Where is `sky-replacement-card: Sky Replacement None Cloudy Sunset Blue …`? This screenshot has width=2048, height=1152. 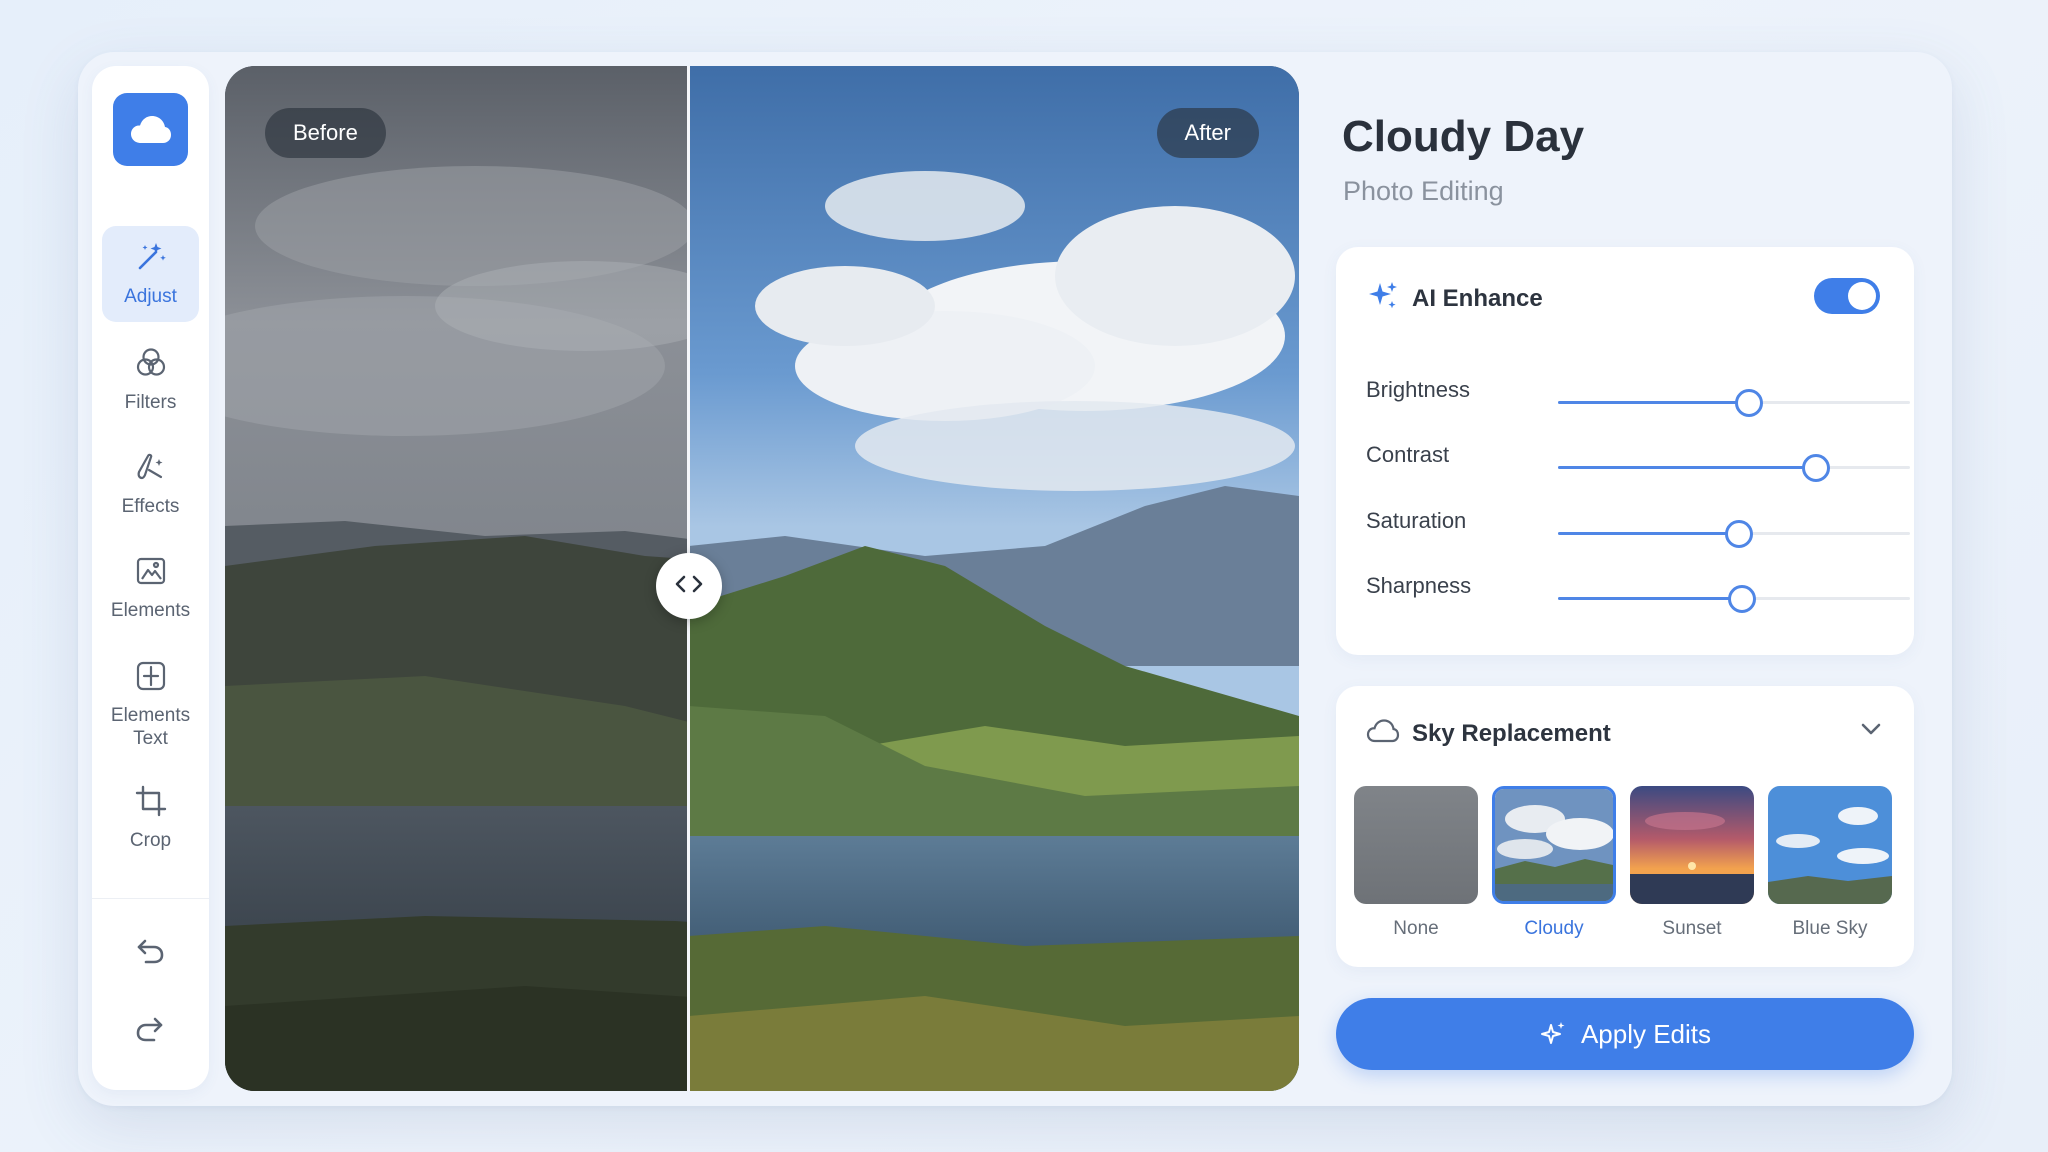 sky-replacement-card: Sky Replacement None Cloudy Sunset Blue … is located at coordinates (1625, 826).